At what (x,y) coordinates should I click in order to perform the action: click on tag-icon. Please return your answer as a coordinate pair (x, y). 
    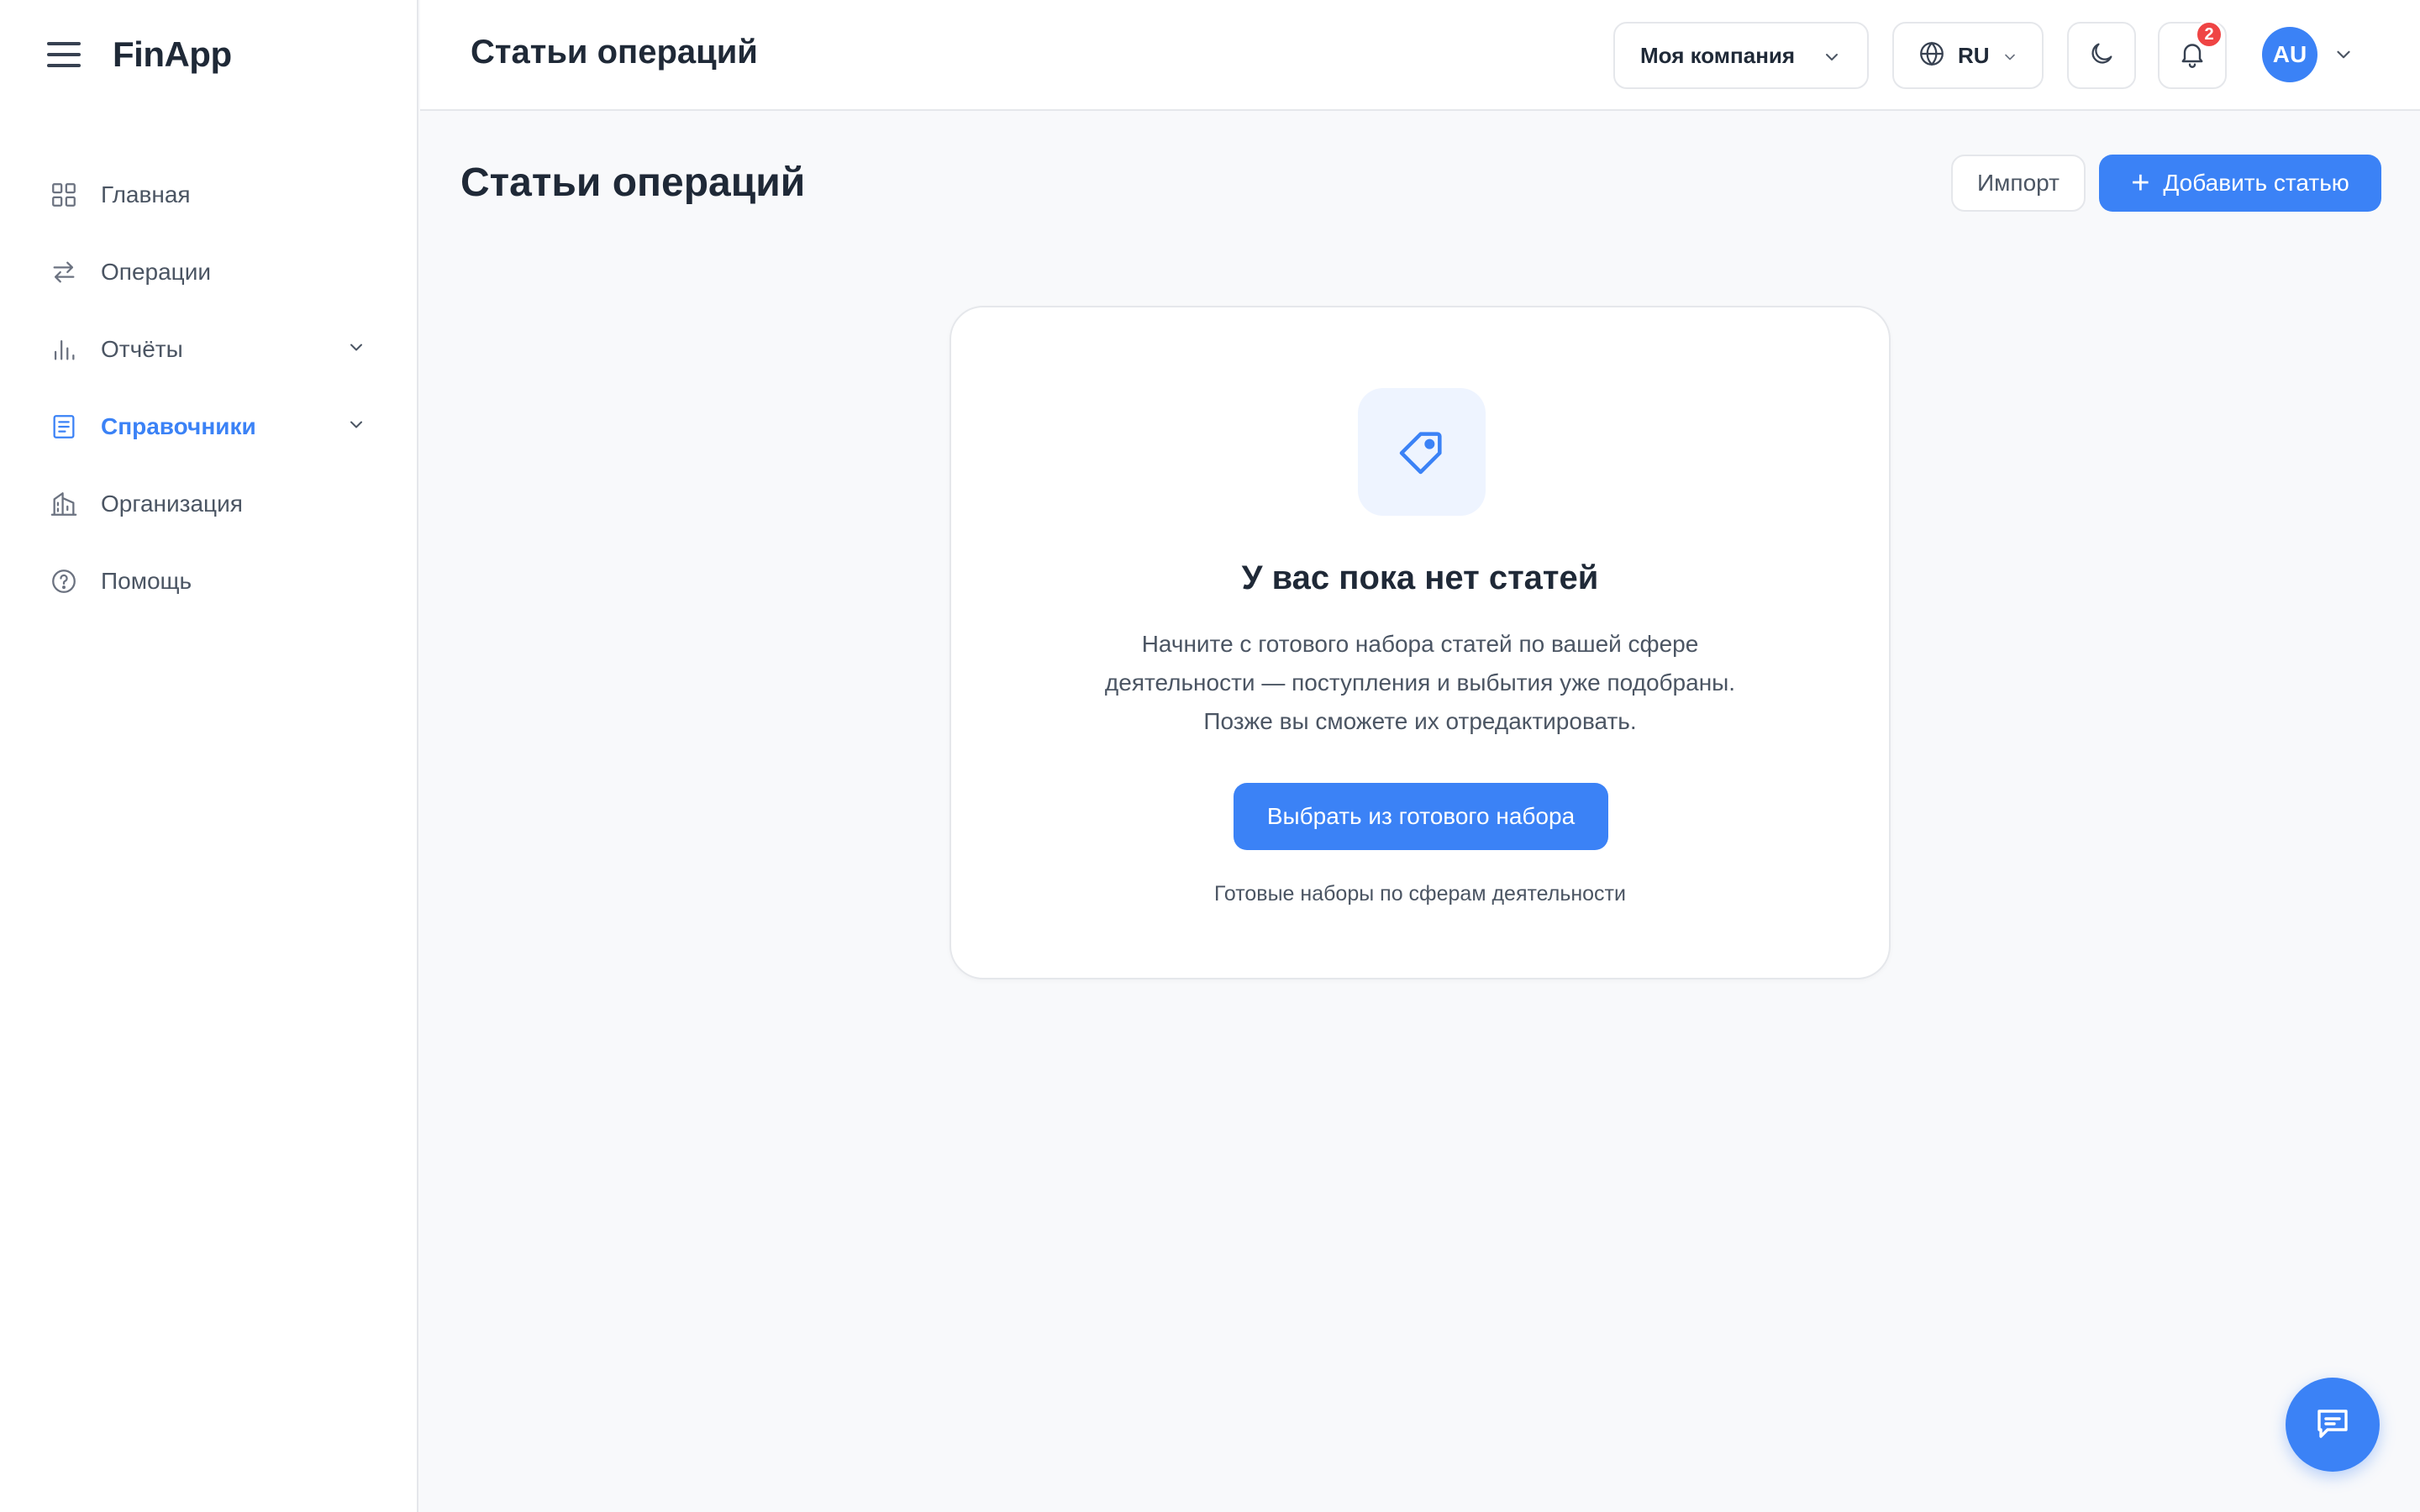
    Looking at the image, I should click on (1422, 452).